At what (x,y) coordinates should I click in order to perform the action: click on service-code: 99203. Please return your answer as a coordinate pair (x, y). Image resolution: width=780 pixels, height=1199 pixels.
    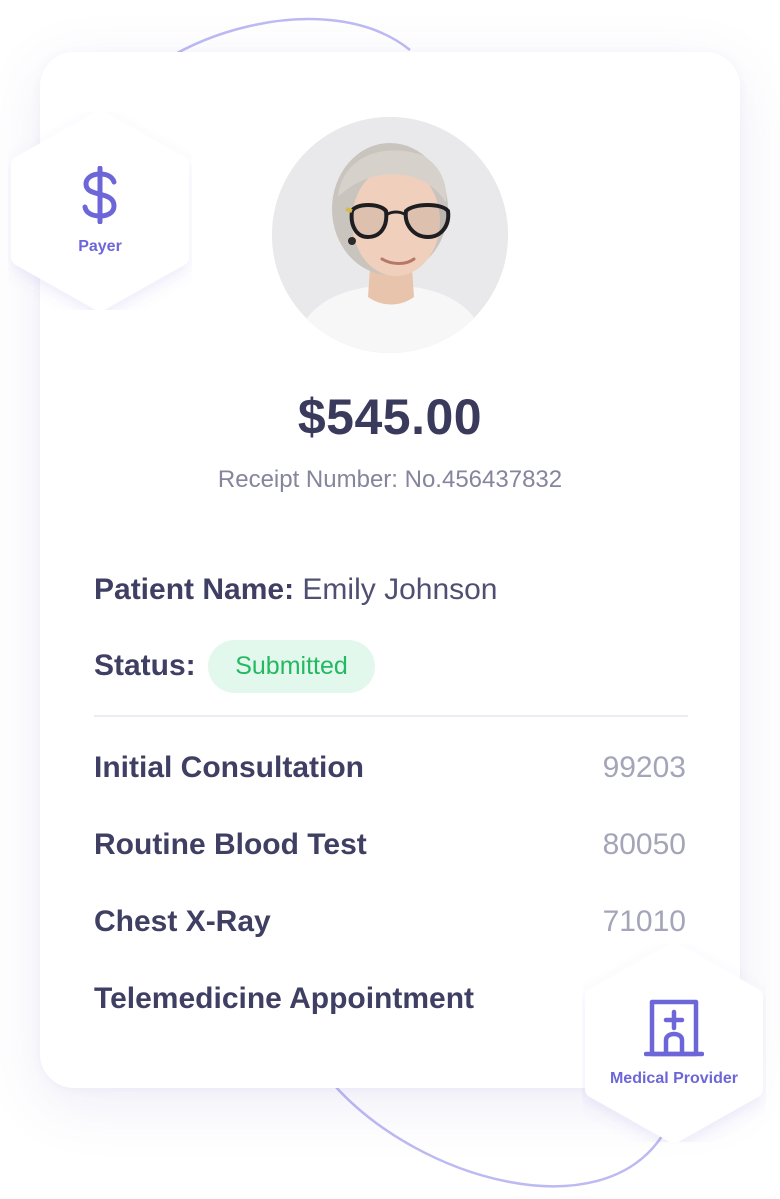
    Looking at the image, I should click on (644, 767).